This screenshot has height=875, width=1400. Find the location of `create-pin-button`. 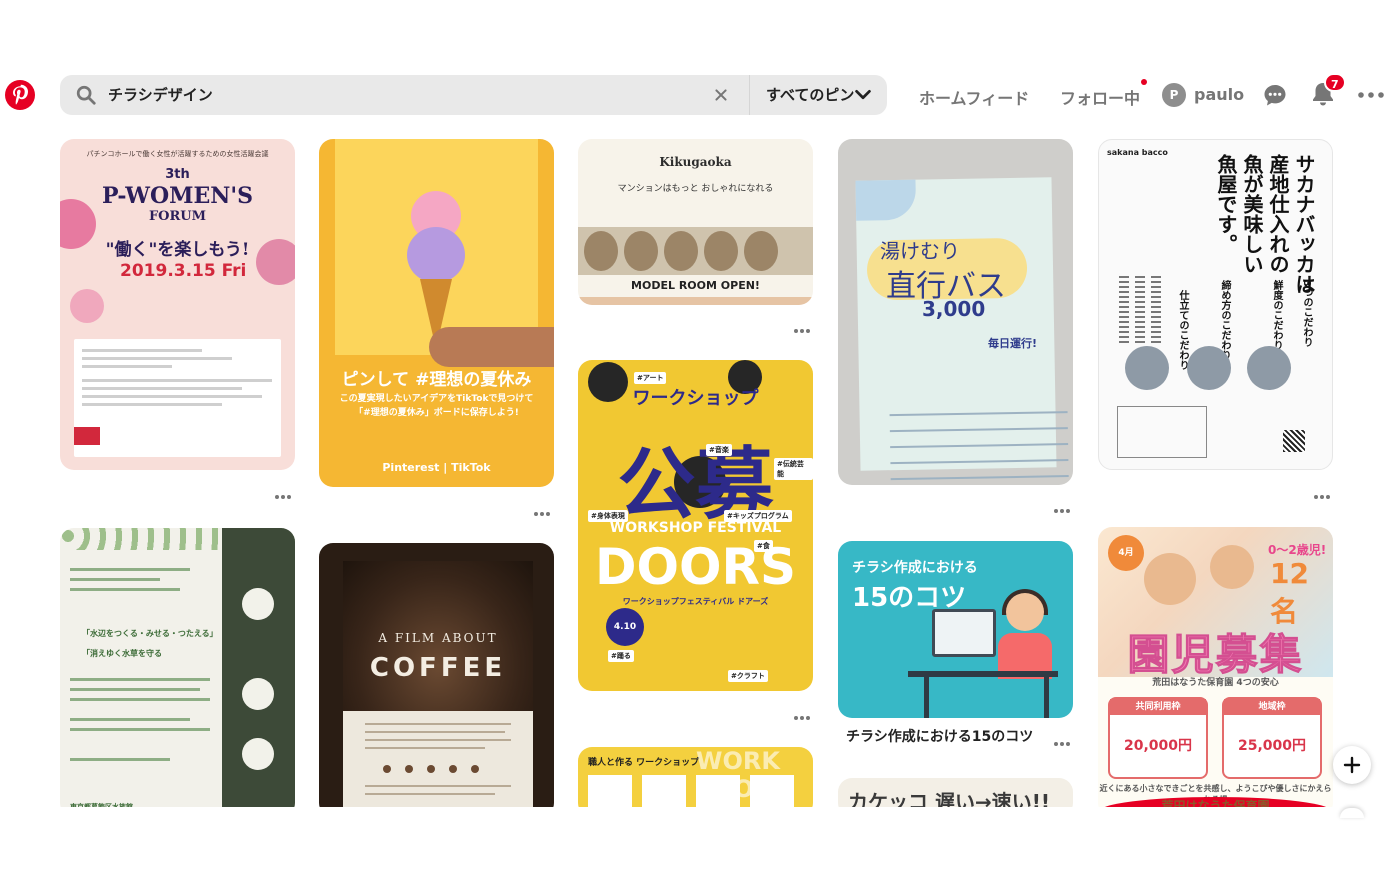

create-pin-button is located at coordinates (1352, 765).